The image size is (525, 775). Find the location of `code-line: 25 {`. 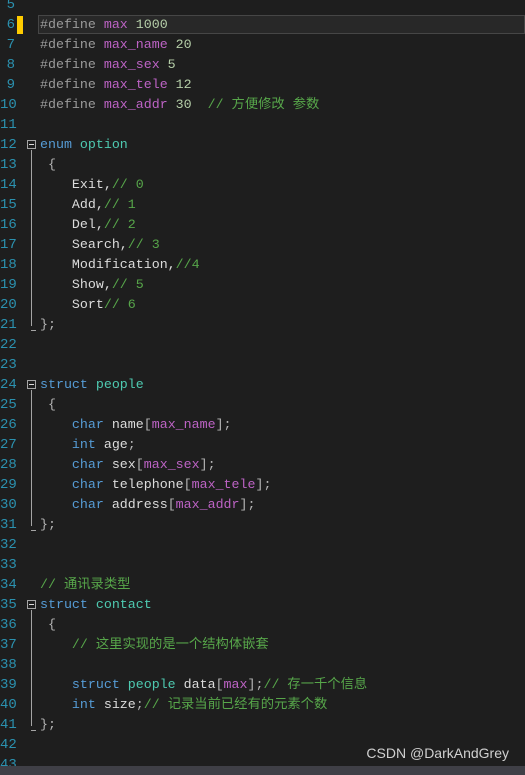

code-line: 25 { is located at coordinates (262, 405).